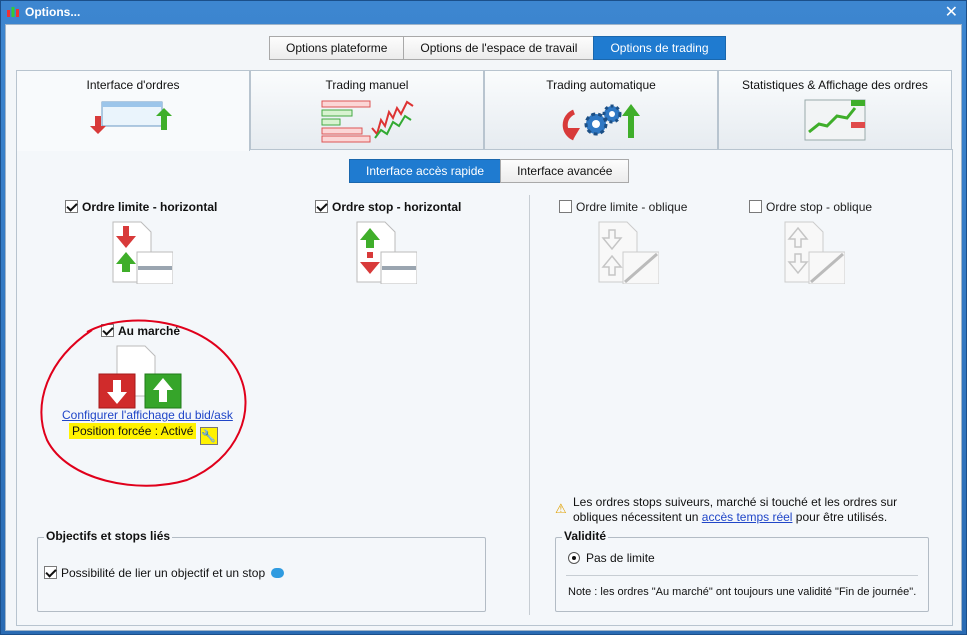 This screenshot has width=967, height=635. I want to click on order-interface-icon, so click(131, 117).